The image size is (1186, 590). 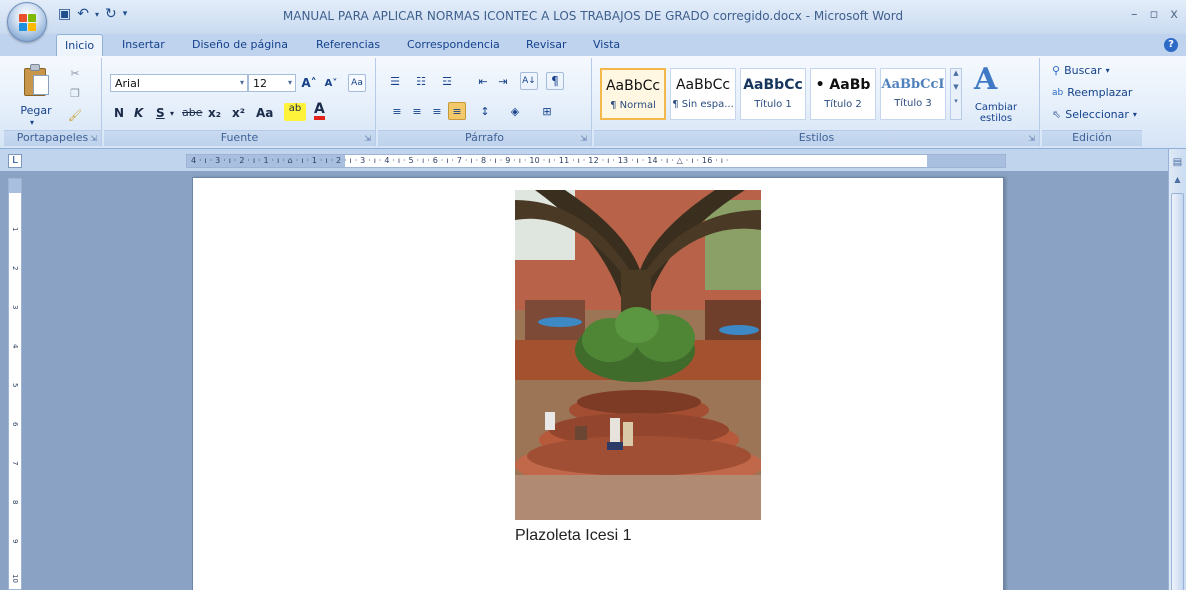 What do you see at coordinates (348, 44) in the screenshot?
I see `tab-referencias: Referencias` at bounding box center [348, 44].